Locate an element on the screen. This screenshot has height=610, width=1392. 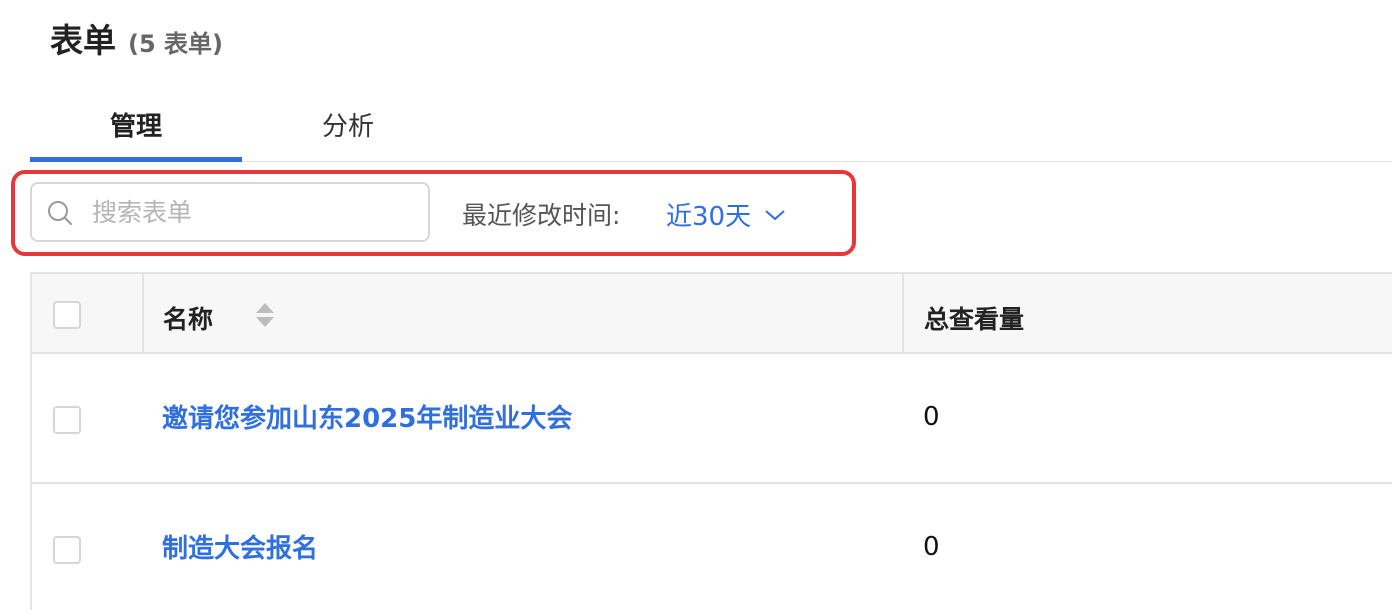
active-tab-indicator is located at coordinates (136, 159).